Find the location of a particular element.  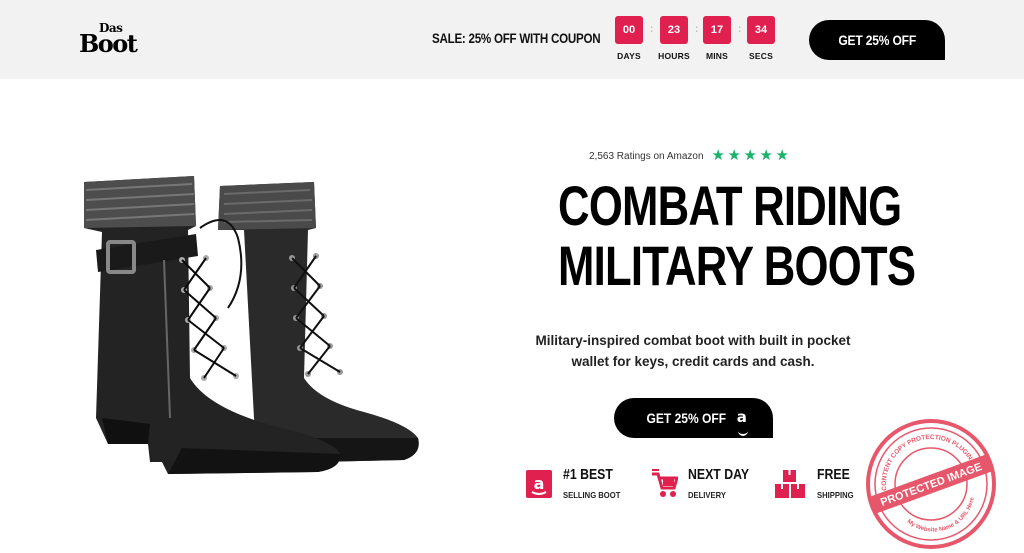

feature-subtitle: SELLING BOOT is located at coordinates (592, 495).